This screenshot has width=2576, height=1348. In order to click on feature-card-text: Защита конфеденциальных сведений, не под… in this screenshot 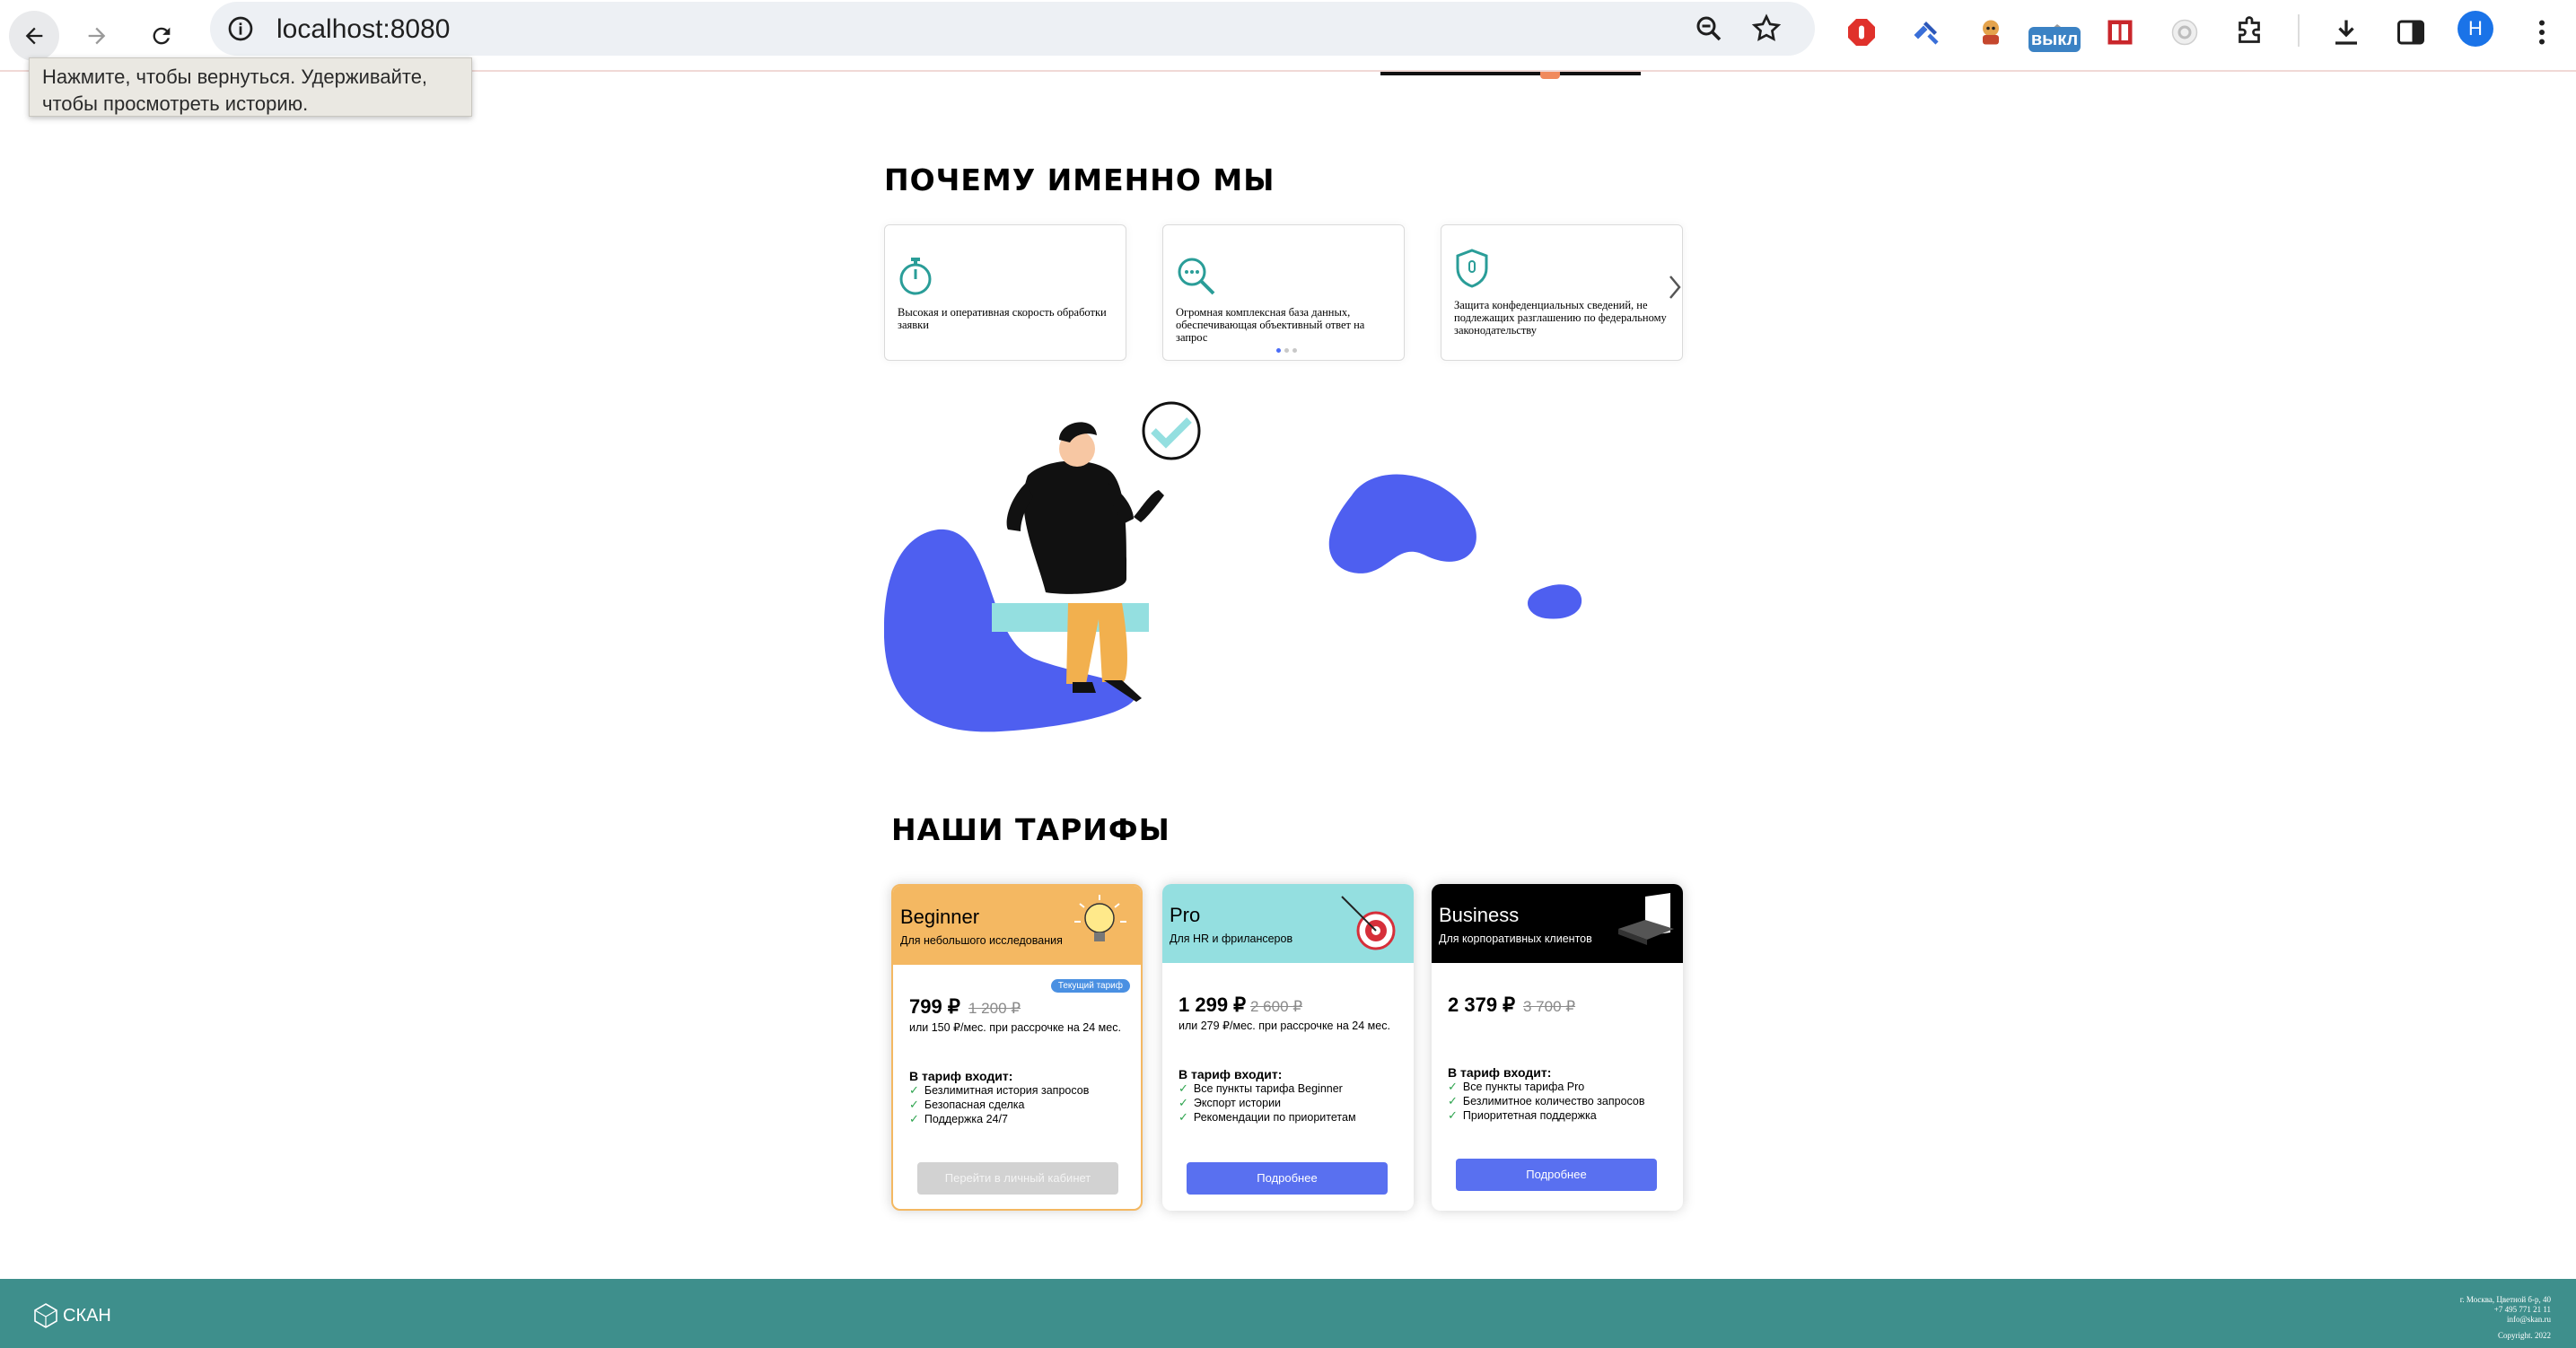, I will do `click(1560, 318)`.